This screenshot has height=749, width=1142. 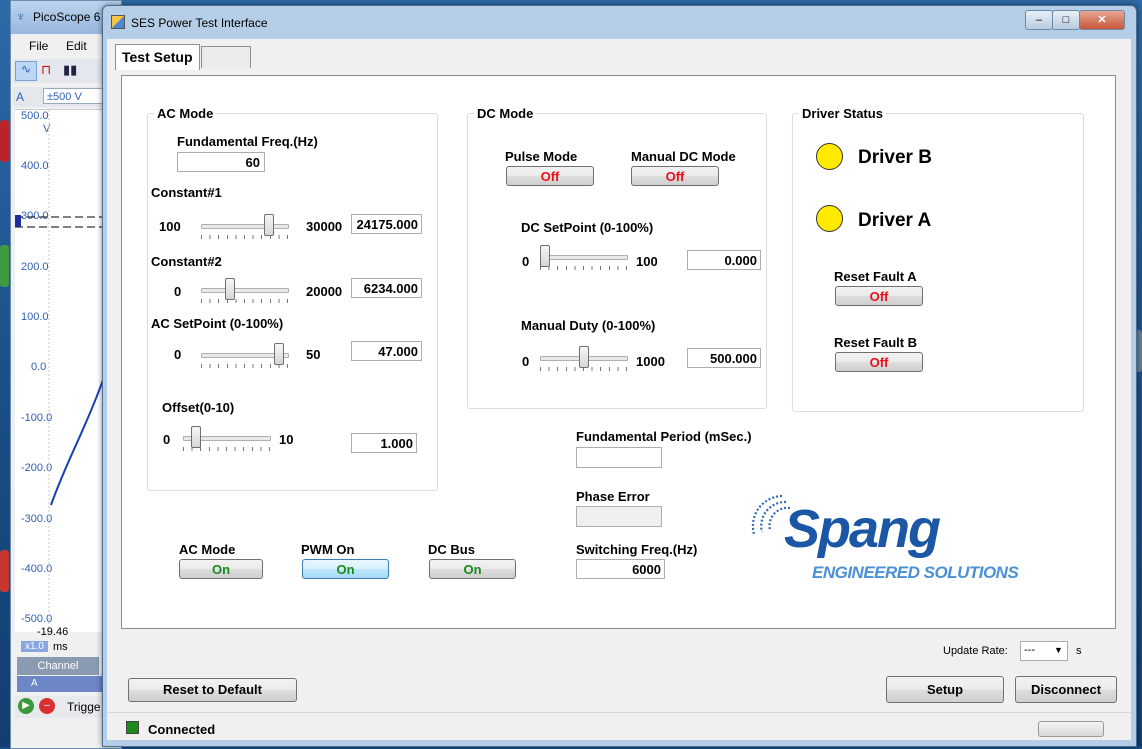 What do you see at coordinates (1102, 20) in the screenshot?
I see `close-button: ✕` at bounding box center [1102, 20].